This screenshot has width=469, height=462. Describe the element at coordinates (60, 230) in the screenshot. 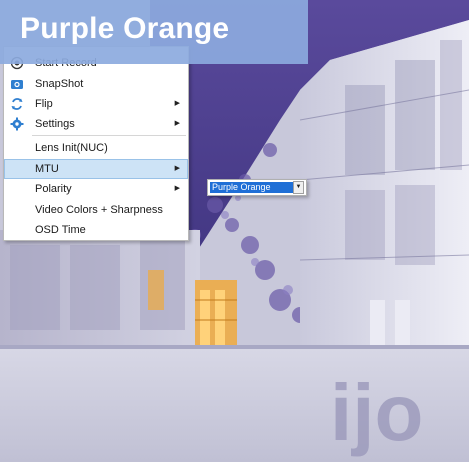

I see `menu-item-label: OSD Time` at that location.